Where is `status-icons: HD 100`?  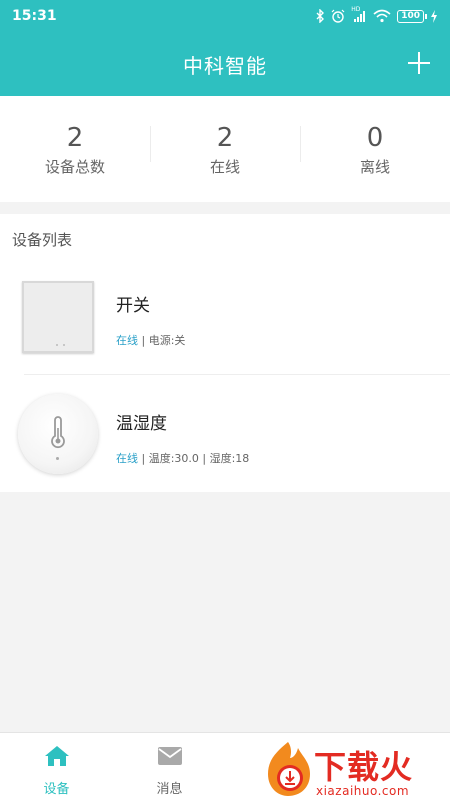 status-icons: HD 100 is located at coordinates (376, 14).